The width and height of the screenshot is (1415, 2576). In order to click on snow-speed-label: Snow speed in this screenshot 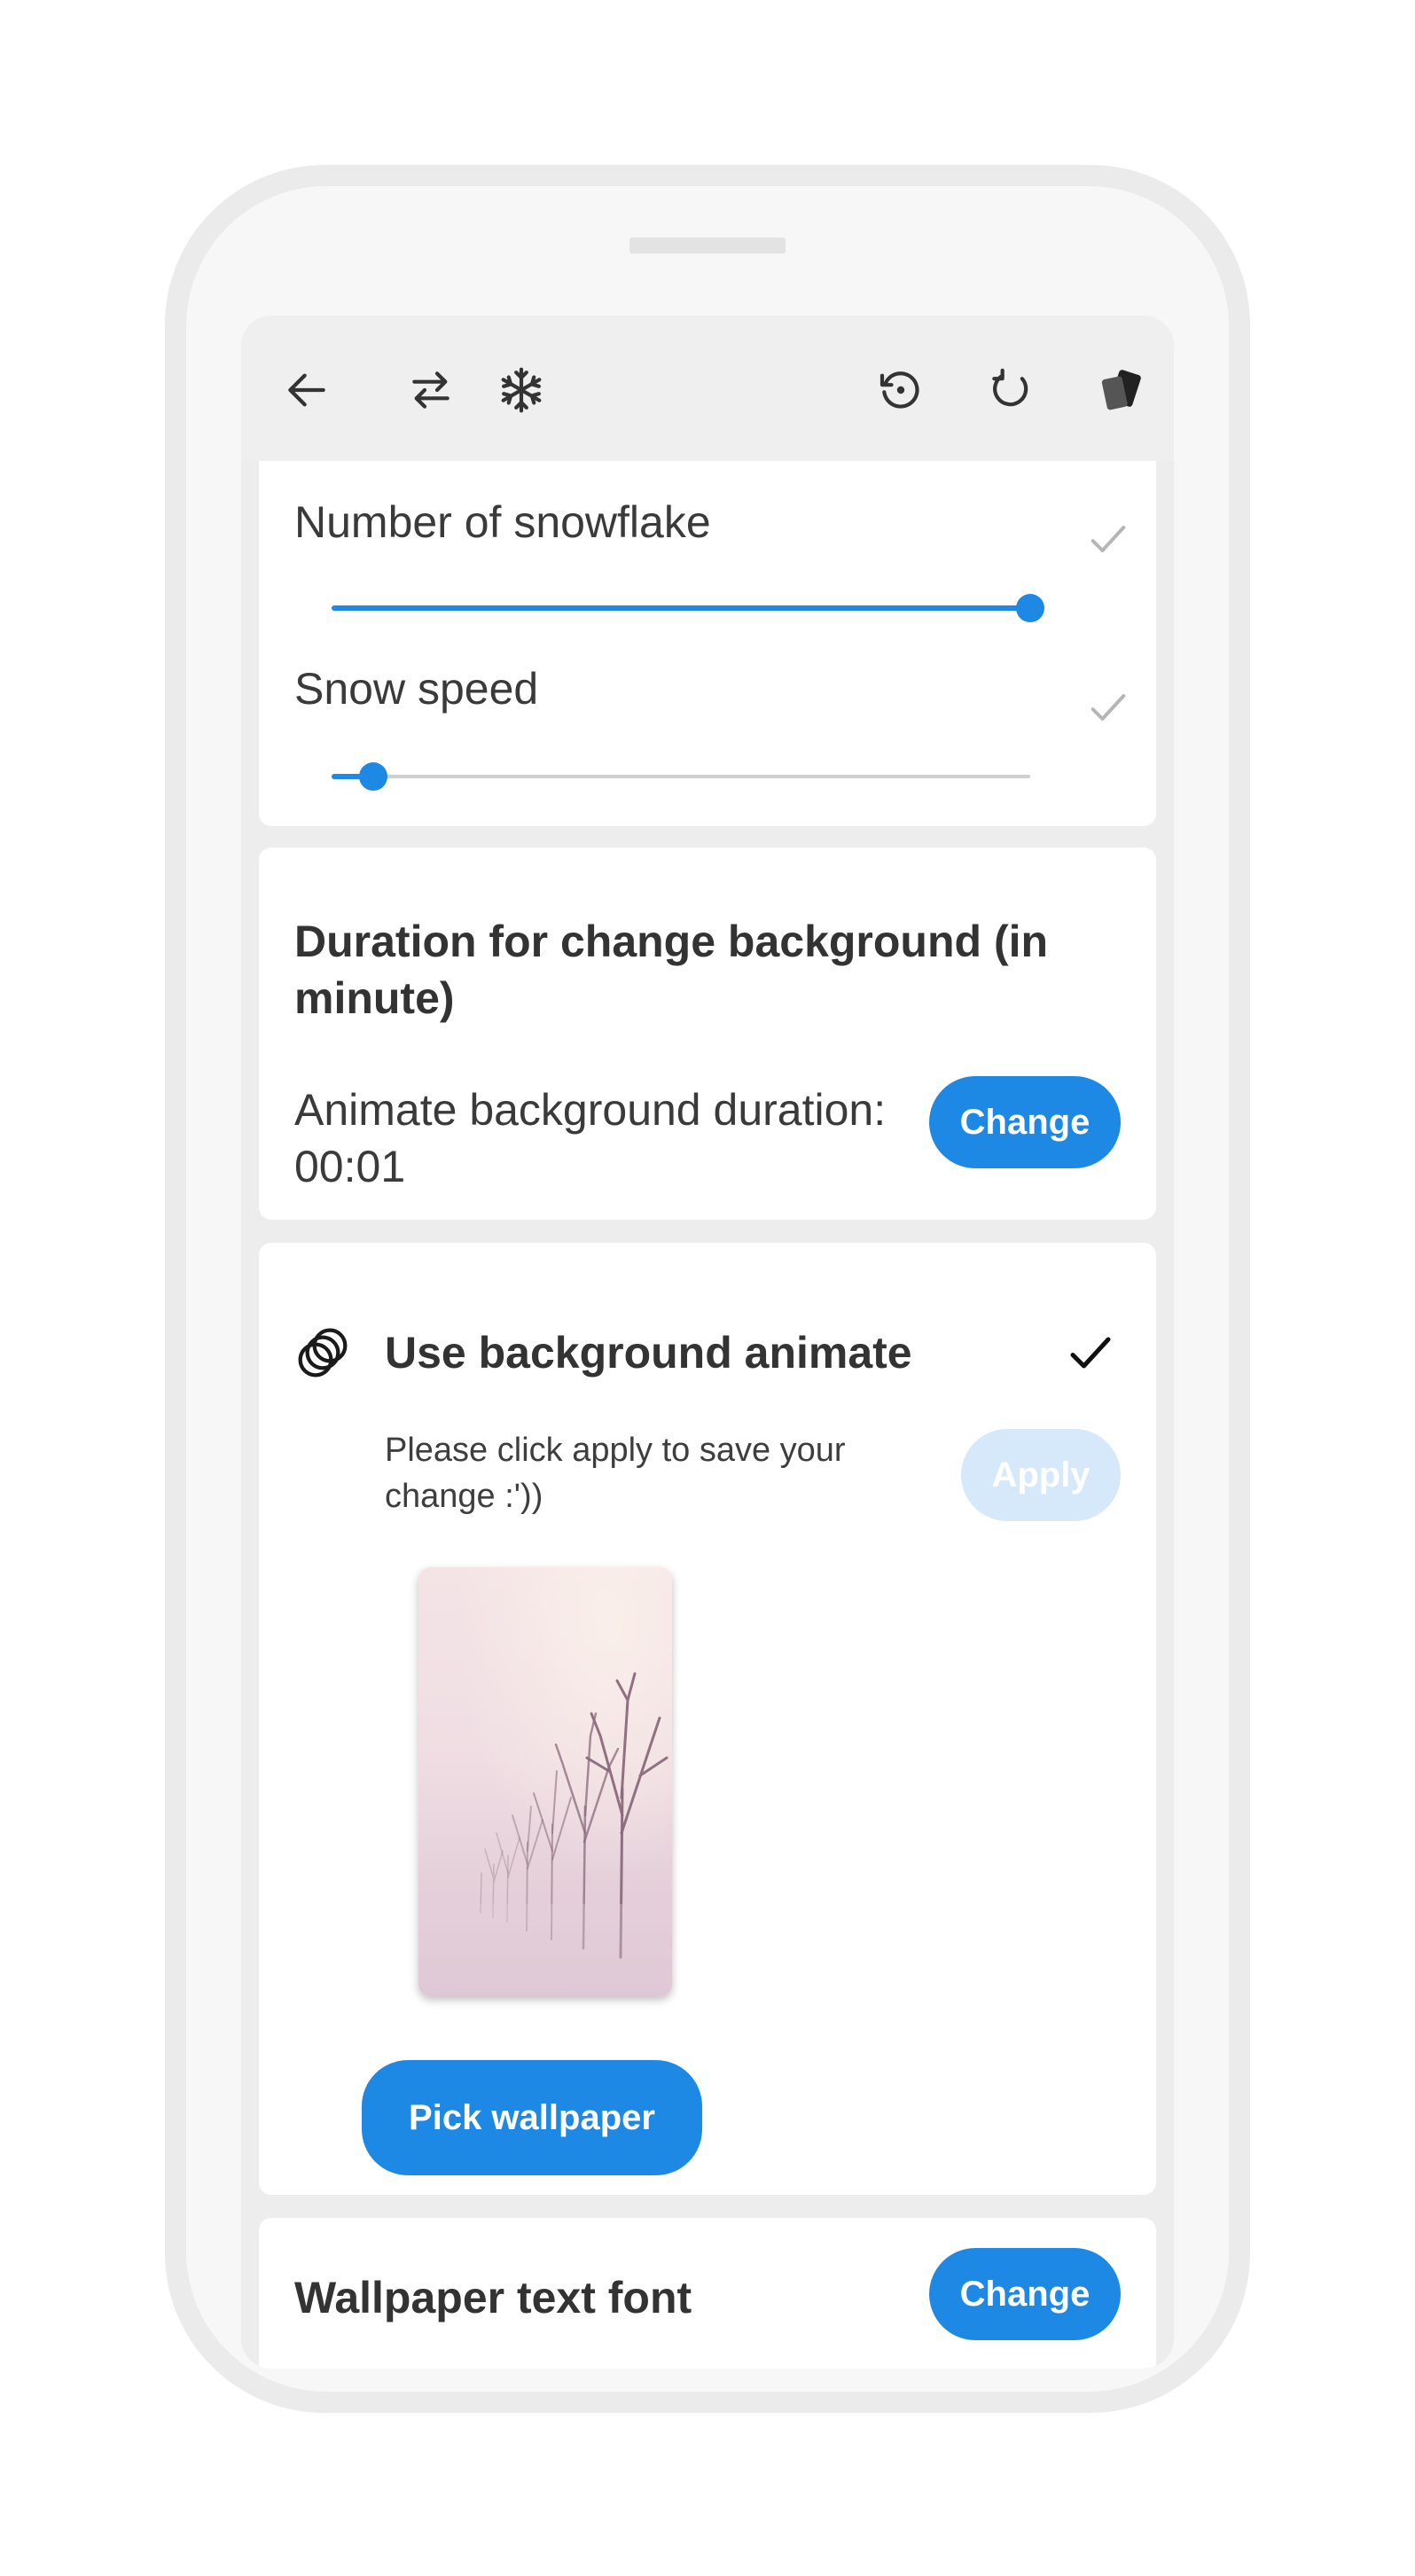, I will do `click(416, 689)`.